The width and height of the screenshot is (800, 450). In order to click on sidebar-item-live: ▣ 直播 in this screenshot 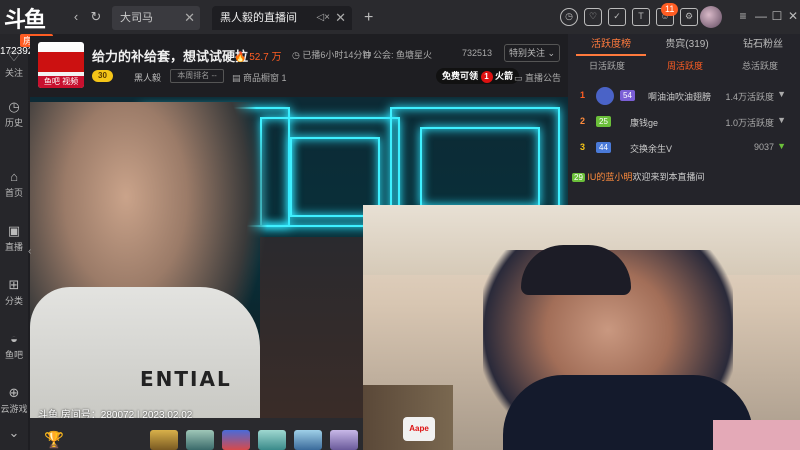, I will do `click(14, 238)`.